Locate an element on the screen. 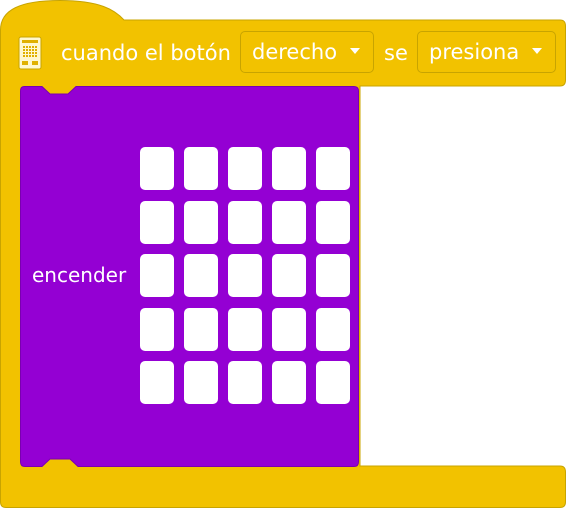 Image resolution: width=566 pixels, height=508 pixels. led-cell-r1-c4 is located at coordinates (289, 168).